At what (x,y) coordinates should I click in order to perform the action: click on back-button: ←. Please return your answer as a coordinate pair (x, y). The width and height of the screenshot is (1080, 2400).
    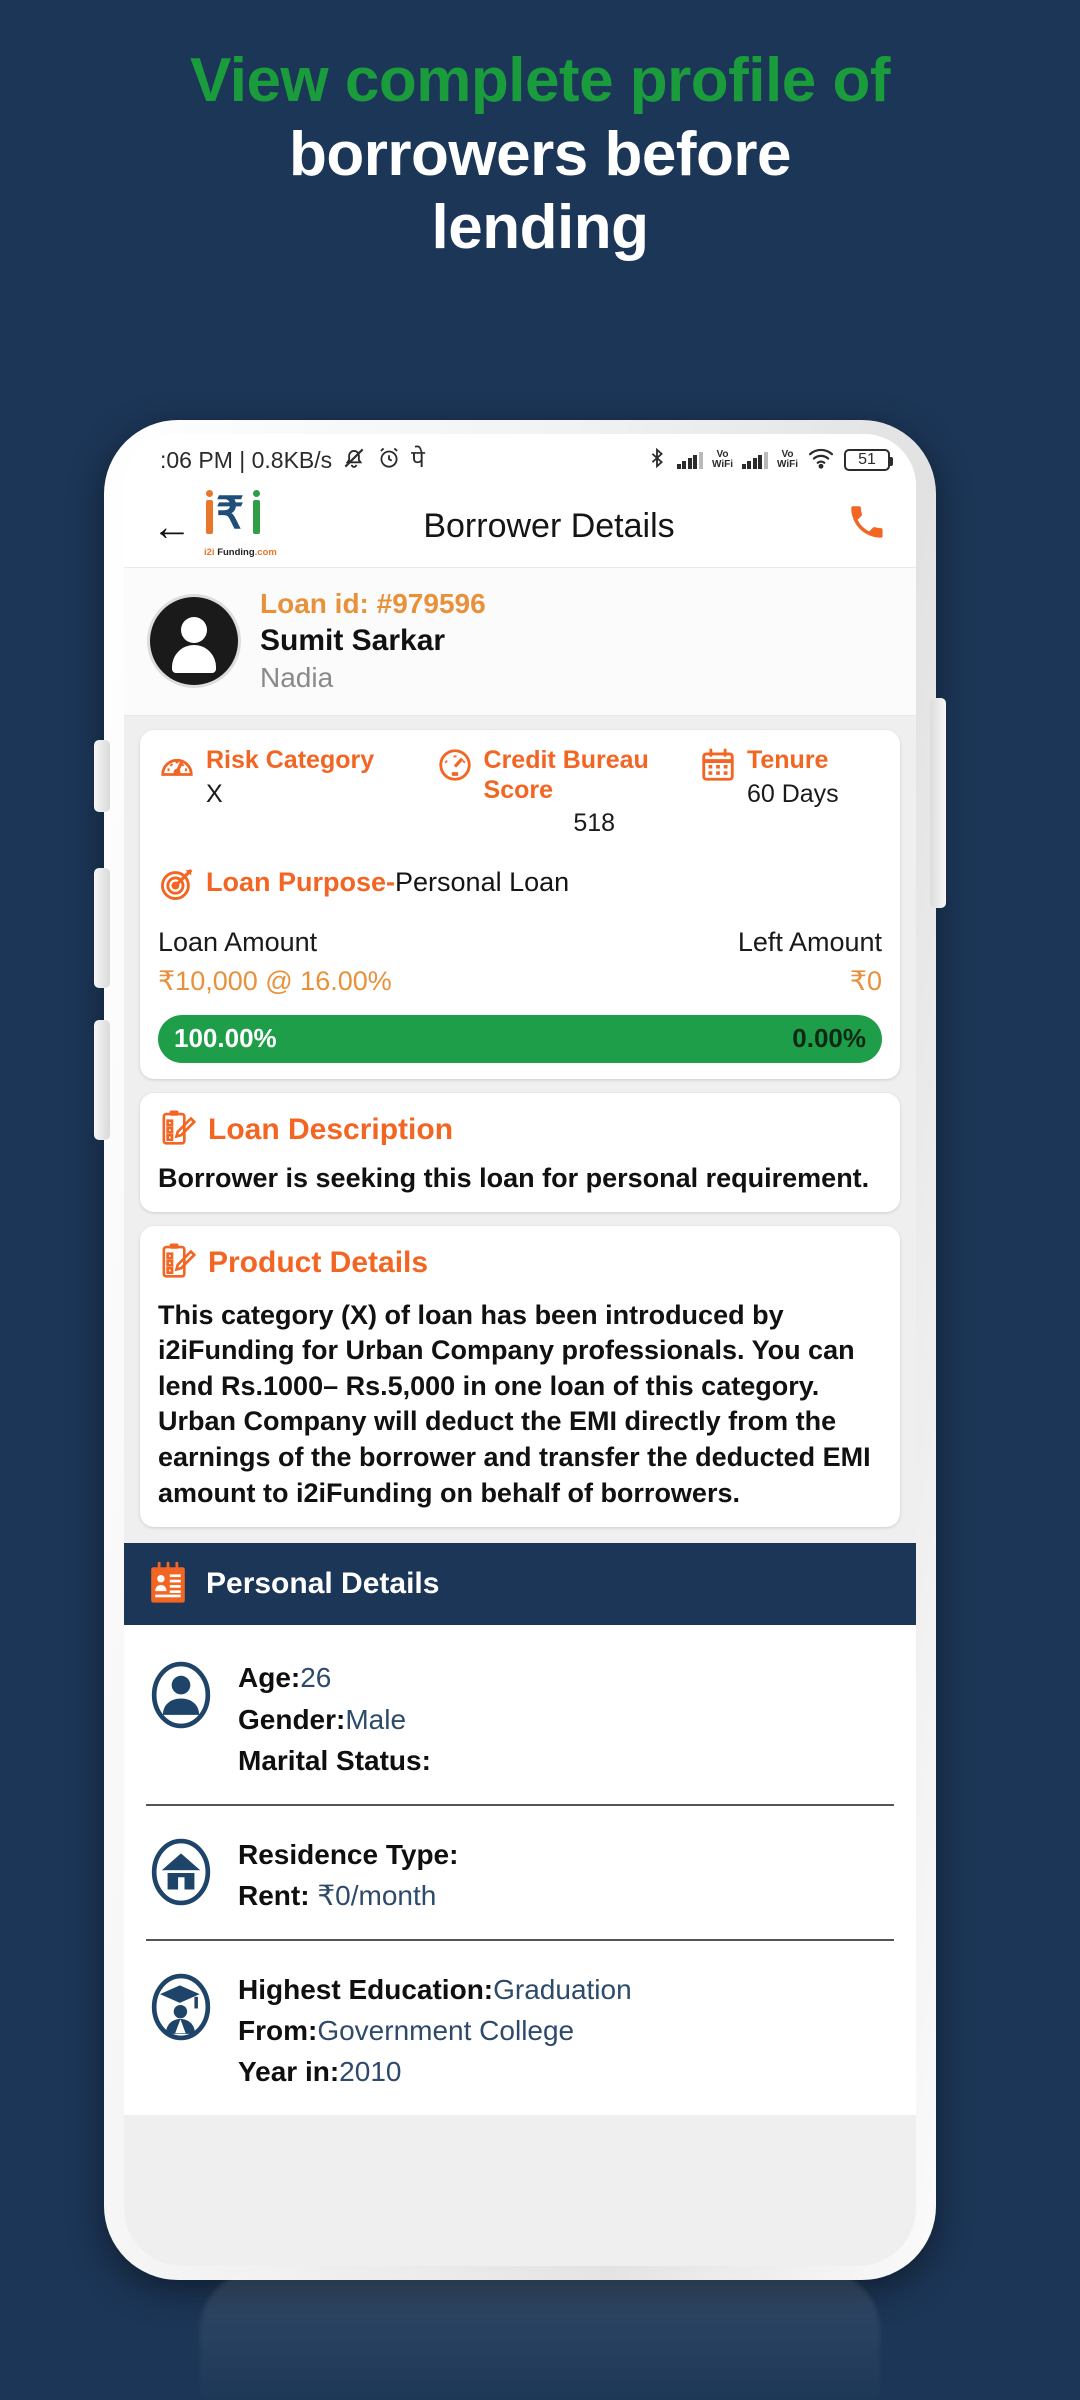
    Looking at the image, I should click on (178, 527).